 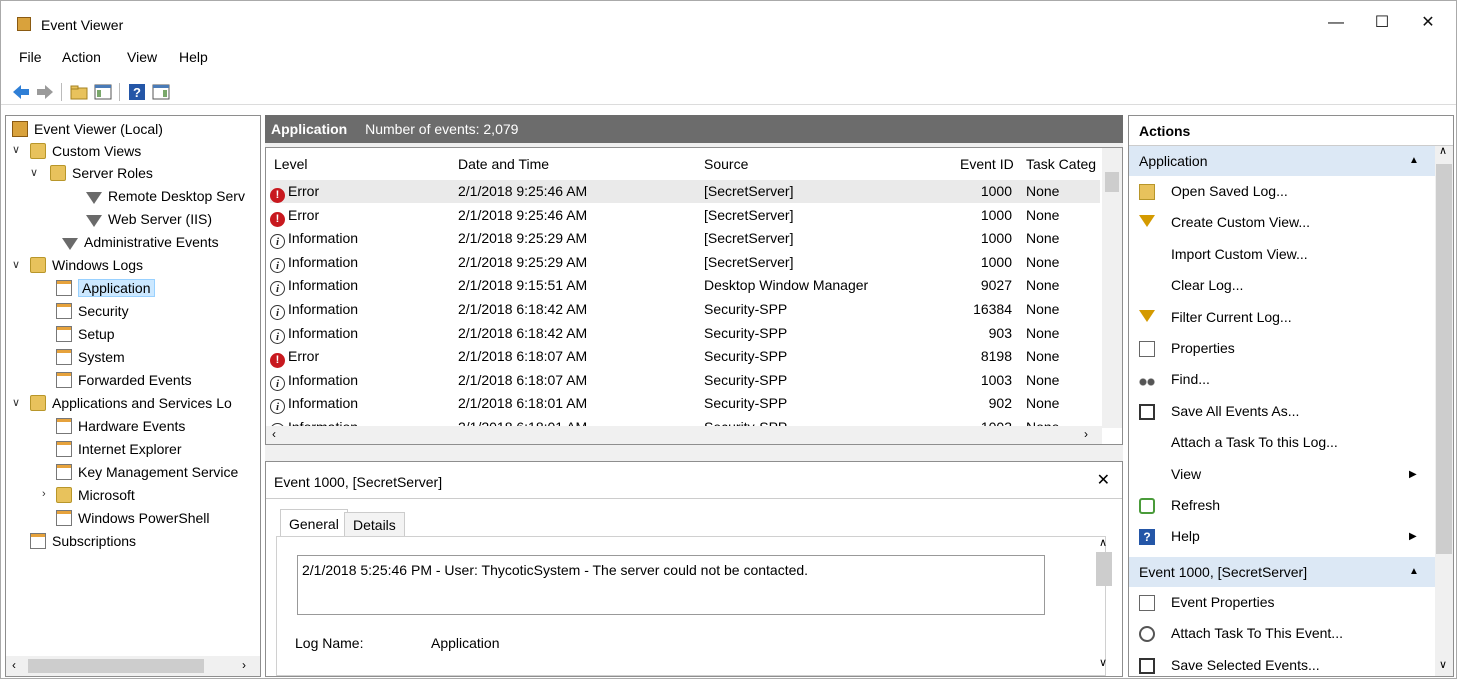 I want to click on maximize-button: ☐, so click(x=1382, y=23).